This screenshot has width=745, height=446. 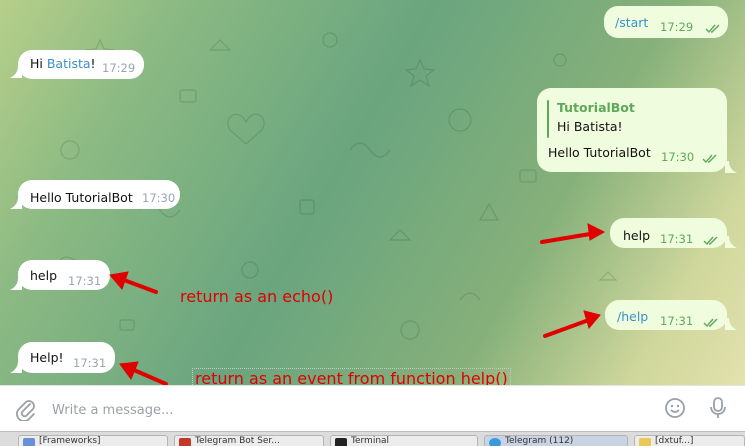 What do you see at coordinates (93, 440) in the screenshot?
I see `taskbar-item-frameworks: [Frameworks]` at bounding box center [93, 440].